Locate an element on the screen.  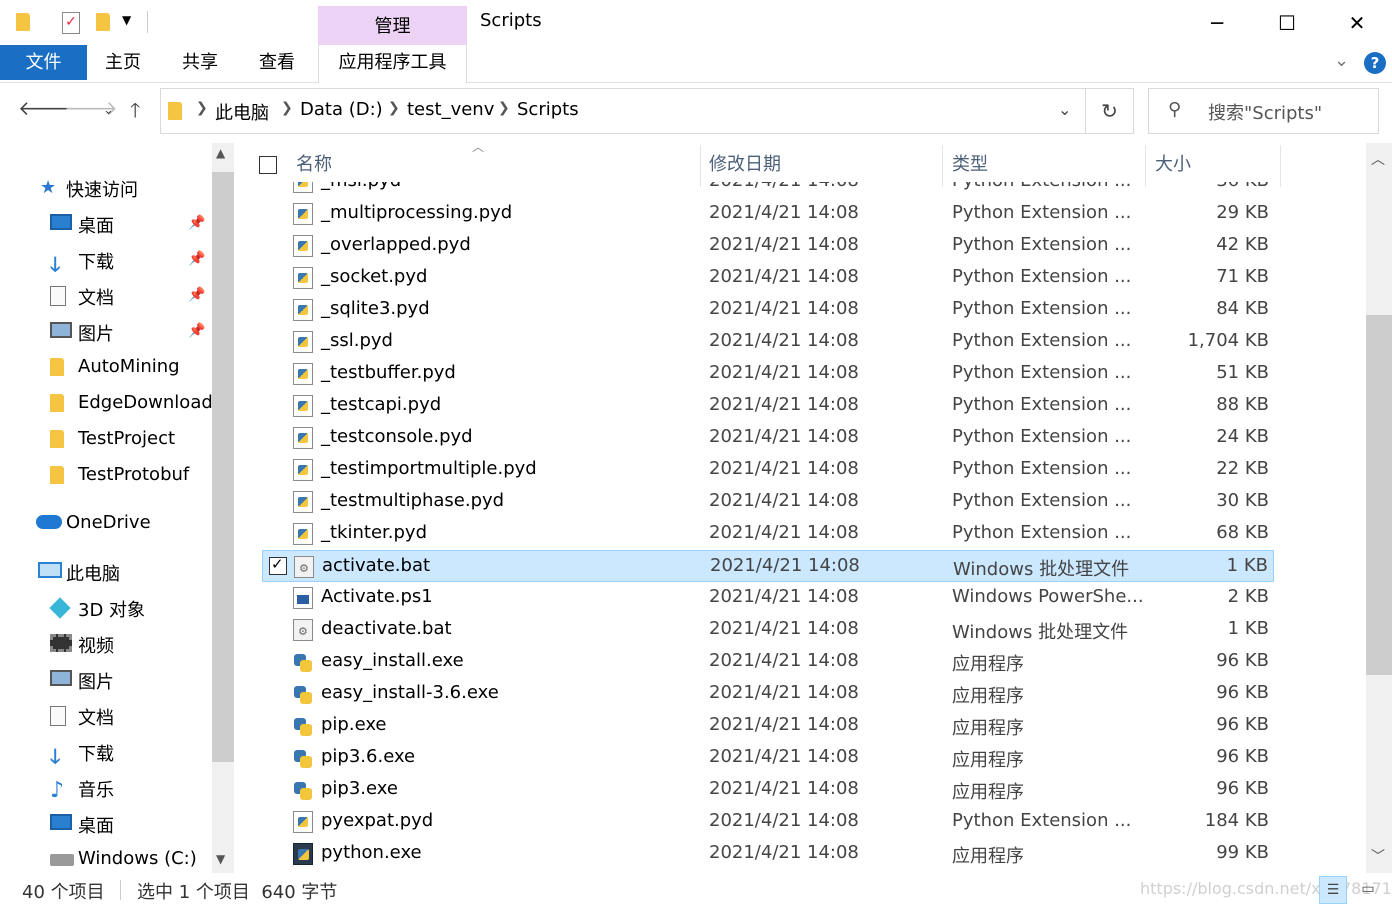
tab-application-tools: 应用程序工具 is located at coordinates (392, 64).